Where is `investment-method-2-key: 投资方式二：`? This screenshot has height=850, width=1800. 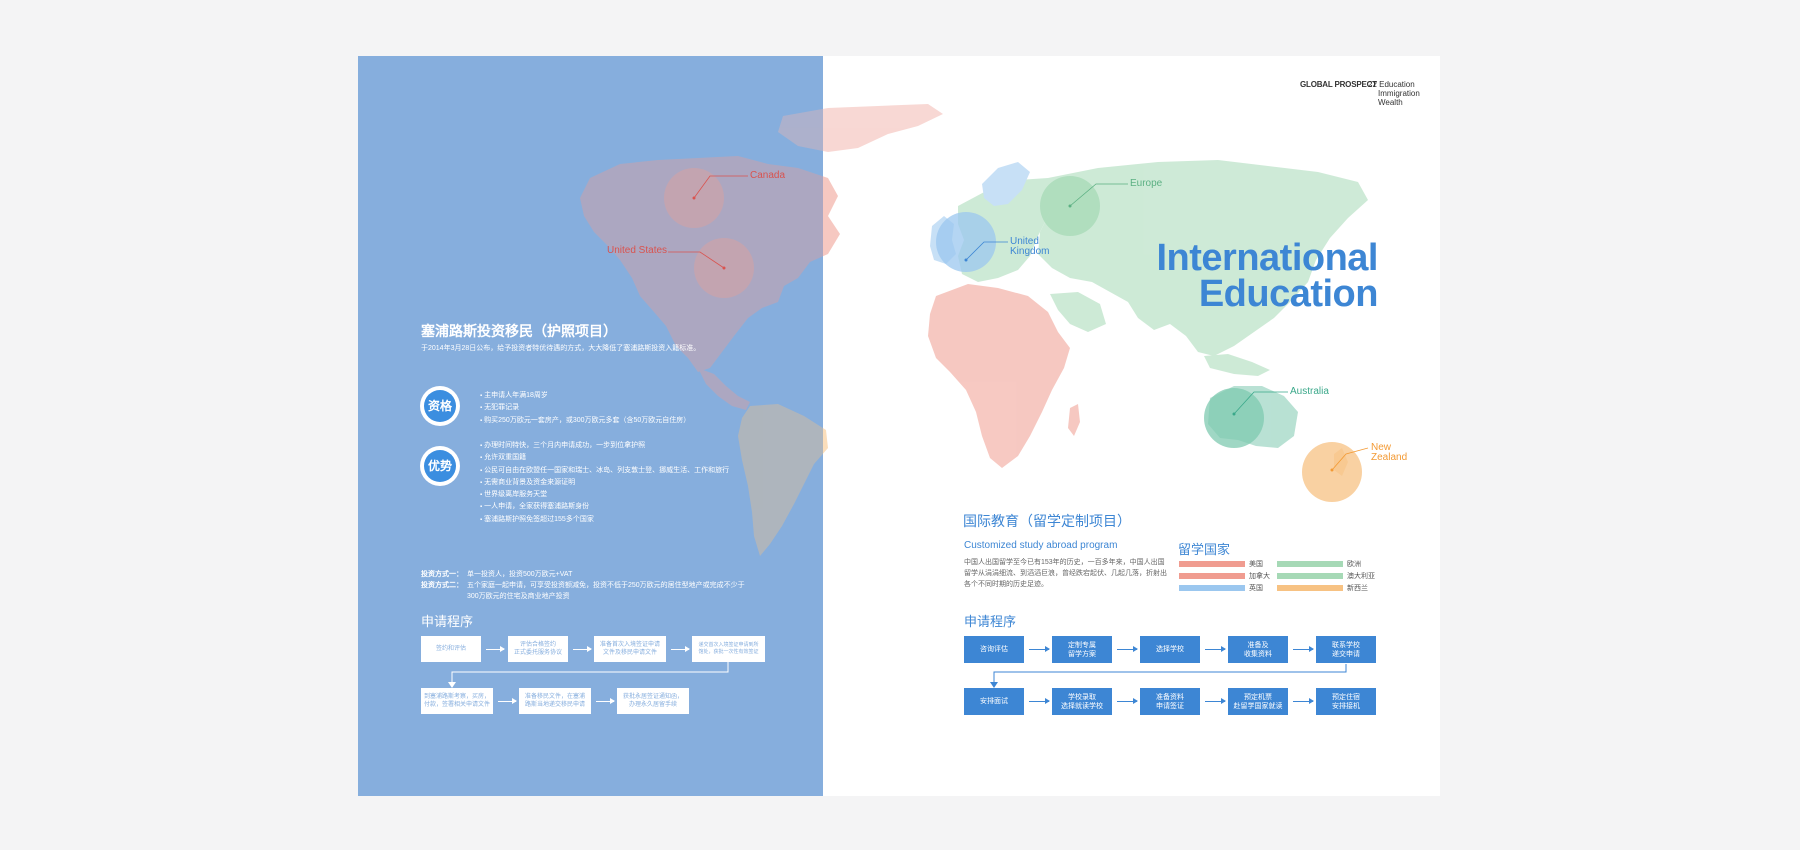 investment-method-2-key: 投资方式二： is located at coordinates (442, 585).